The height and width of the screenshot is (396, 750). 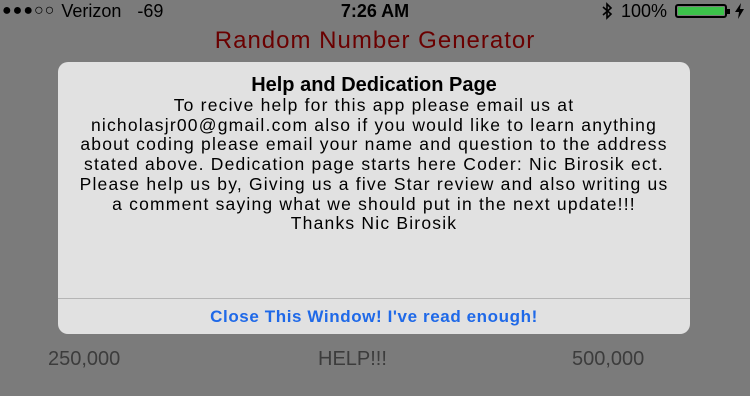 I want to click on bolt-icon, so click(x=739, y=11).